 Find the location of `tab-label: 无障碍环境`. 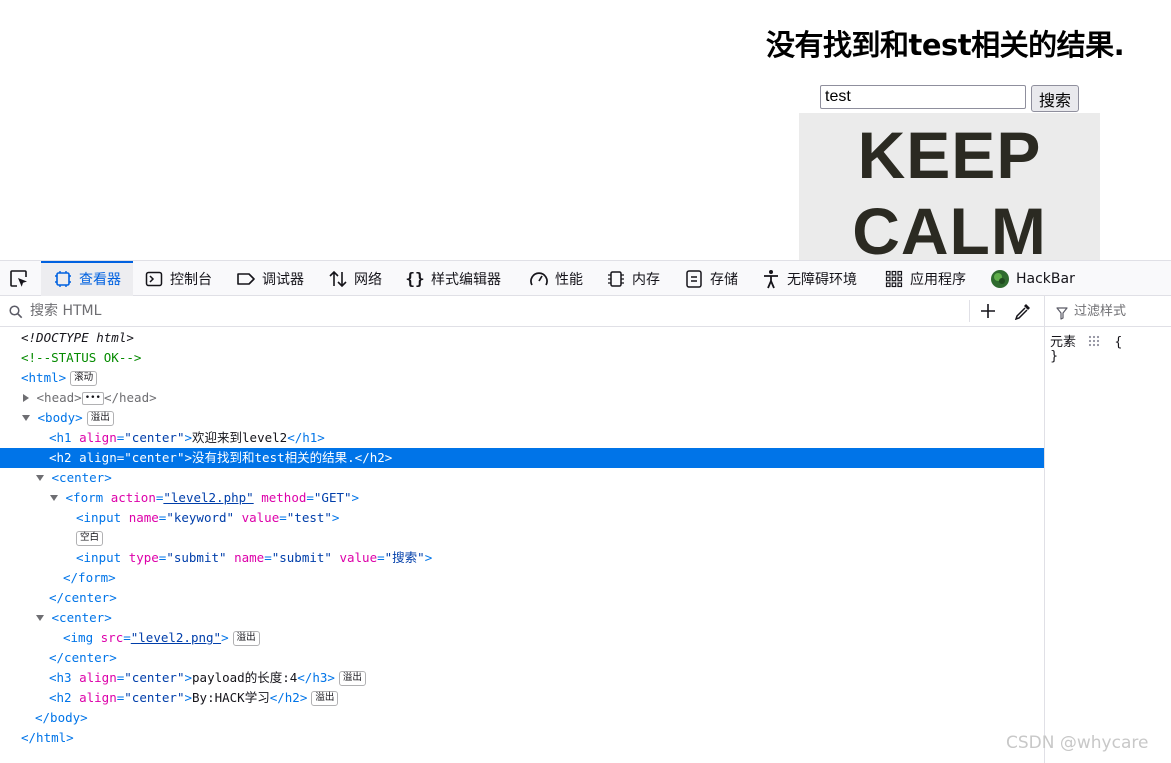

tab-label: 无障碍环境 is located at coordinates (822, 279).